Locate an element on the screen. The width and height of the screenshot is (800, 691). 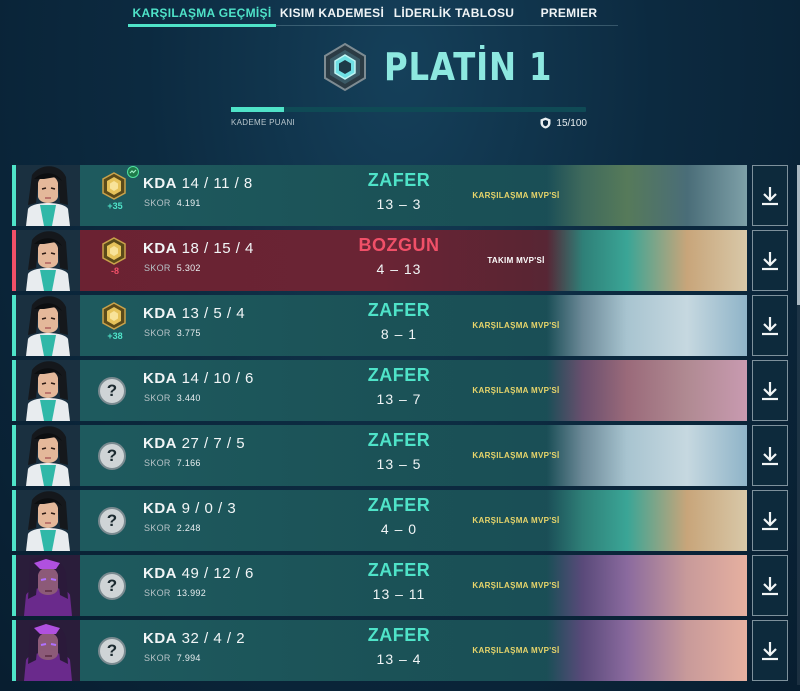
kda-value: 14 / 11 / 8 is located at coordinates (217, 183).